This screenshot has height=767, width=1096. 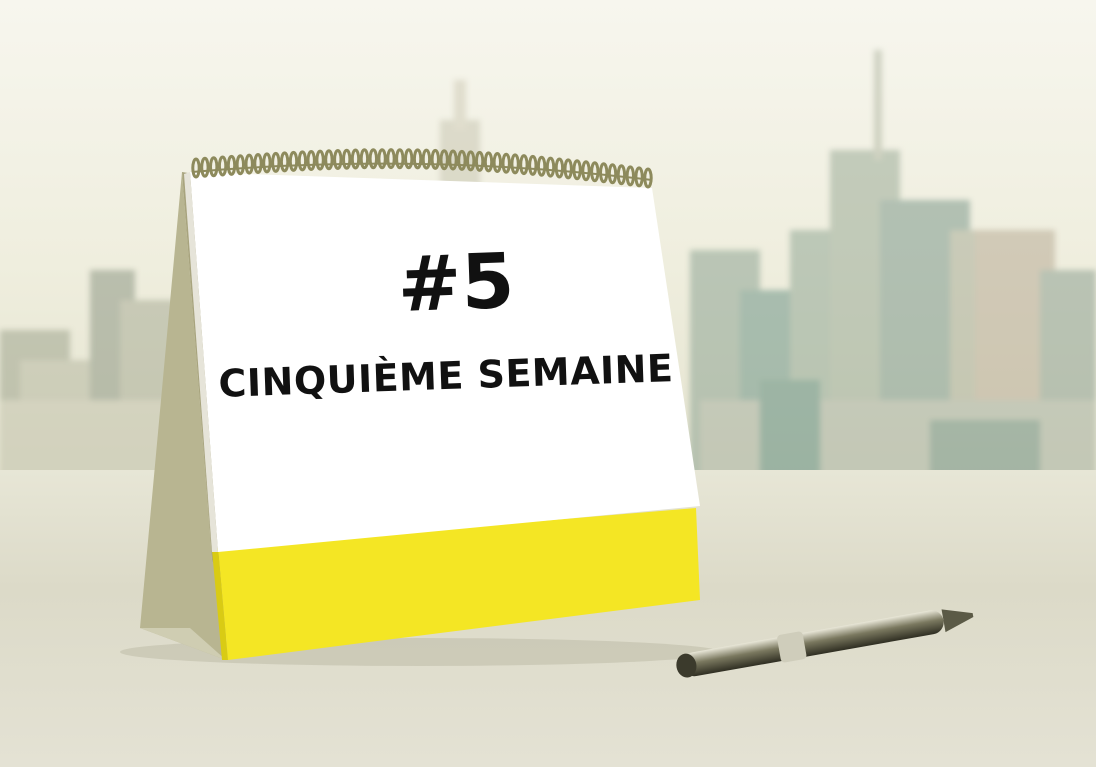 What do you see at coordinates (446, 376) in the screenshot?
I see `week-label: CINQUIÈME SEMAINE` at bounding box center [446, 376].